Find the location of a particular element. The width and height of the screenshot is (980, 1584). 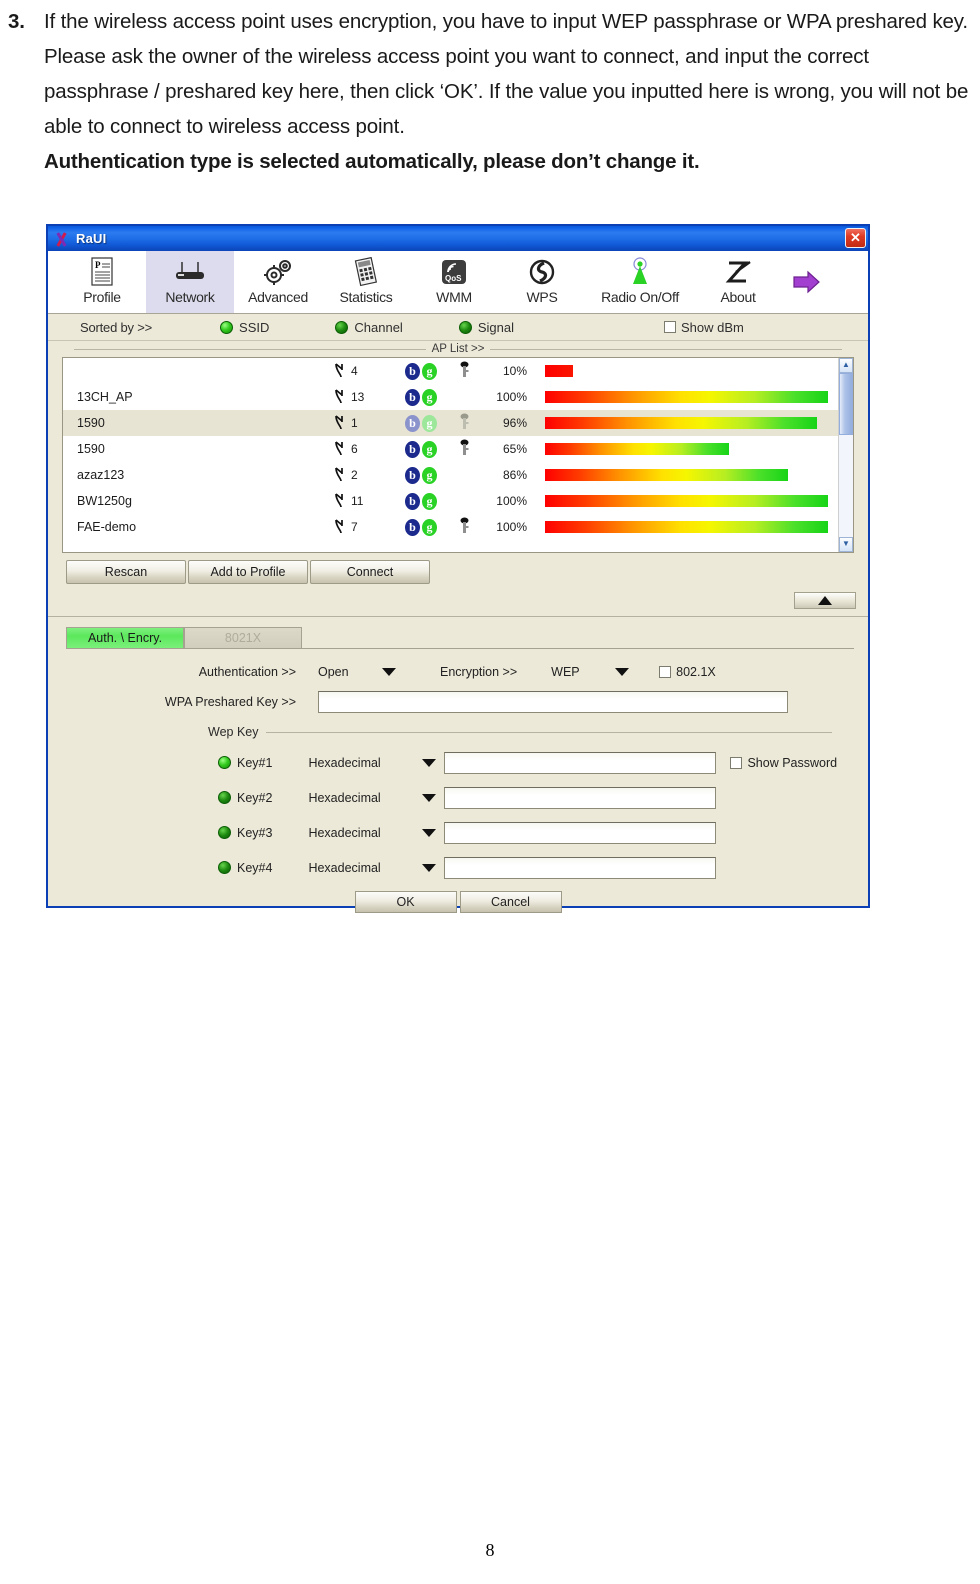

encryption-dropdown: WEP is located at coordinates (590, 672).